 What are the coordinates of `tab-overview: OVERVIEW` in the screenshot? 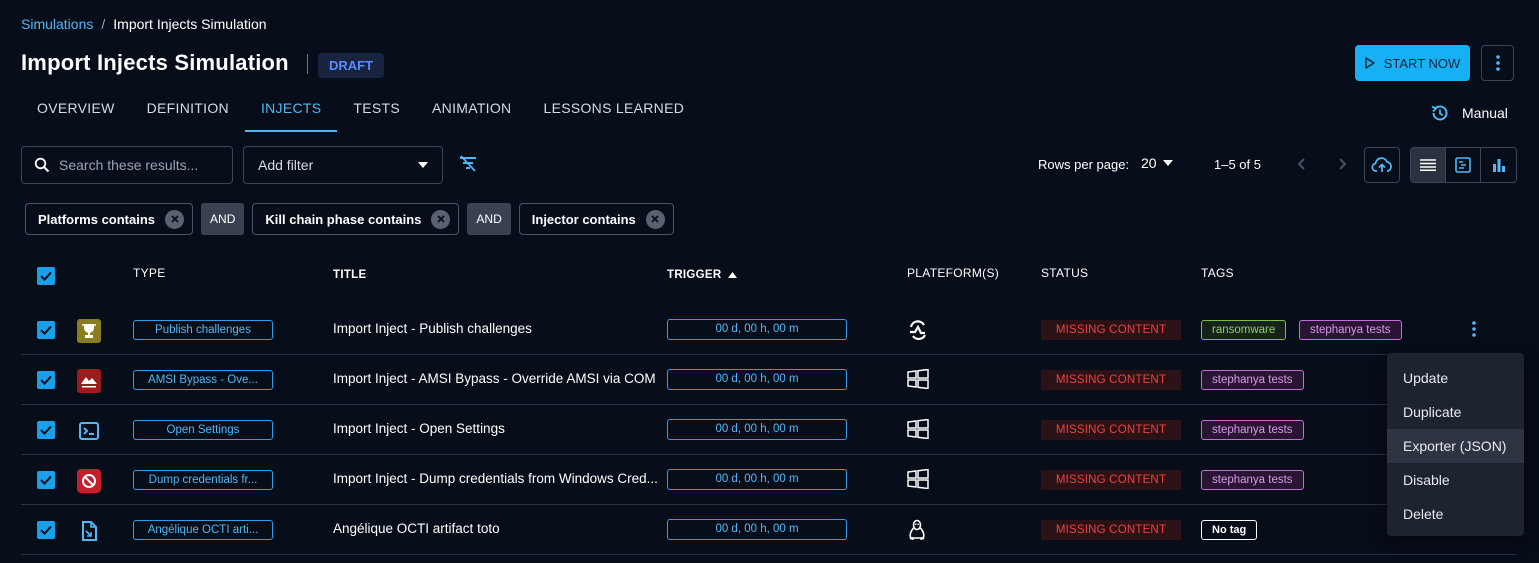 It's located at (76, 112).